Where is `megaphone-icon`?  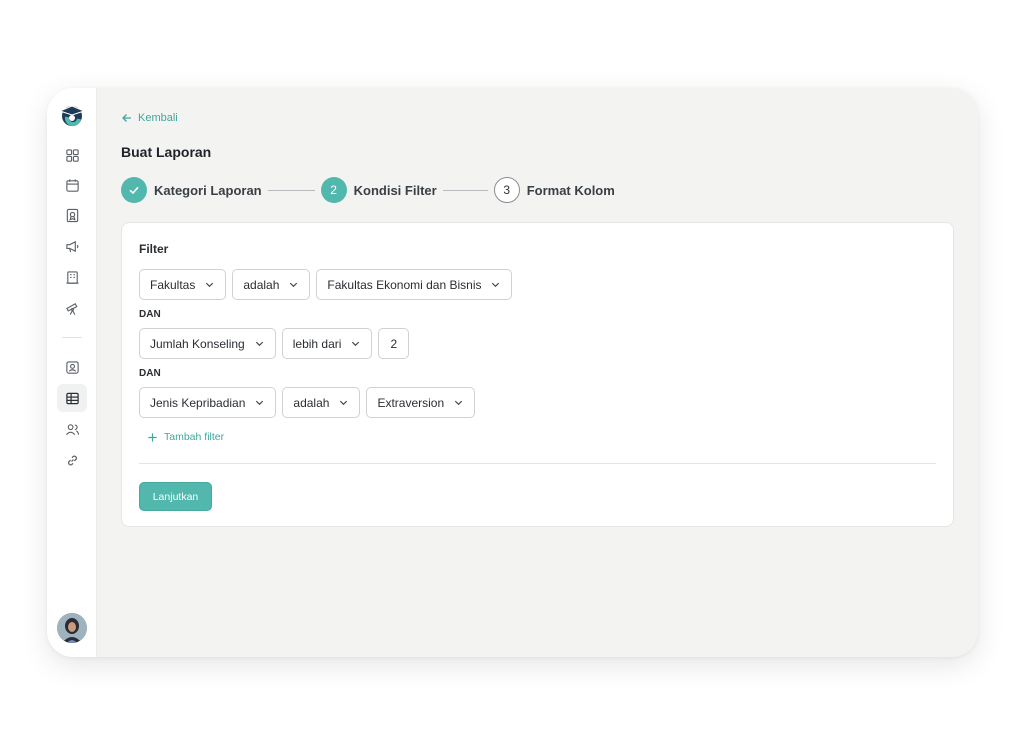
megaphone-icon is located at coordinates (71, 246).